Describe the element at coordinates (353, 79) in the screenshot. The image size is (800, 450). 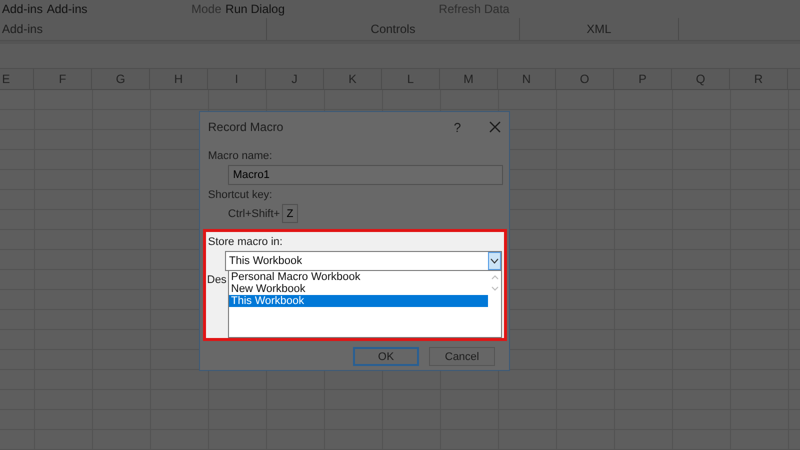
I see `column-header: K` at that location.